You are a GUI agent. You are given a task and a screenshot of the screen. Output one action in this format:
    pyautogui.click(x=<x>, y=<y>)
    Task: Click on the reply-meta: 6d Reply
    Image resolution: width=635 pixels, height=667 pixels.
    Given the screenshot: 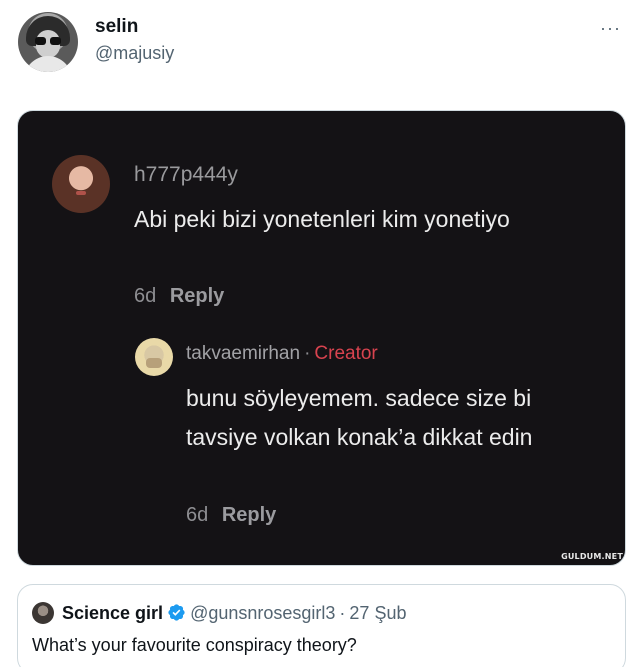 What is the action you would take?
    pyautogui.click(x=231, y=515)
    